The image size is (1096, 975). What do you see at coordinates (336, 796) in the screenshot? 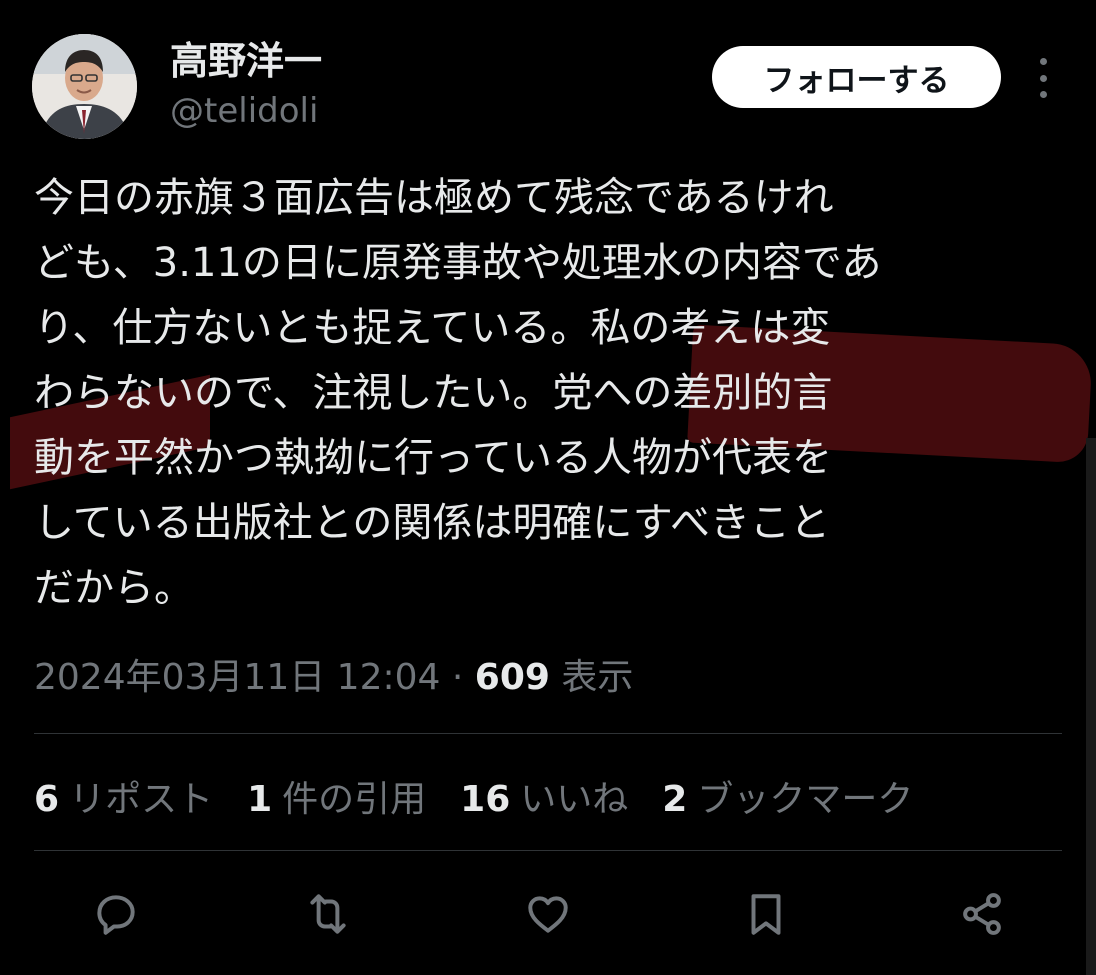
I see `stat-quotes: 1 件の引用` at bounding box center [336, 796].